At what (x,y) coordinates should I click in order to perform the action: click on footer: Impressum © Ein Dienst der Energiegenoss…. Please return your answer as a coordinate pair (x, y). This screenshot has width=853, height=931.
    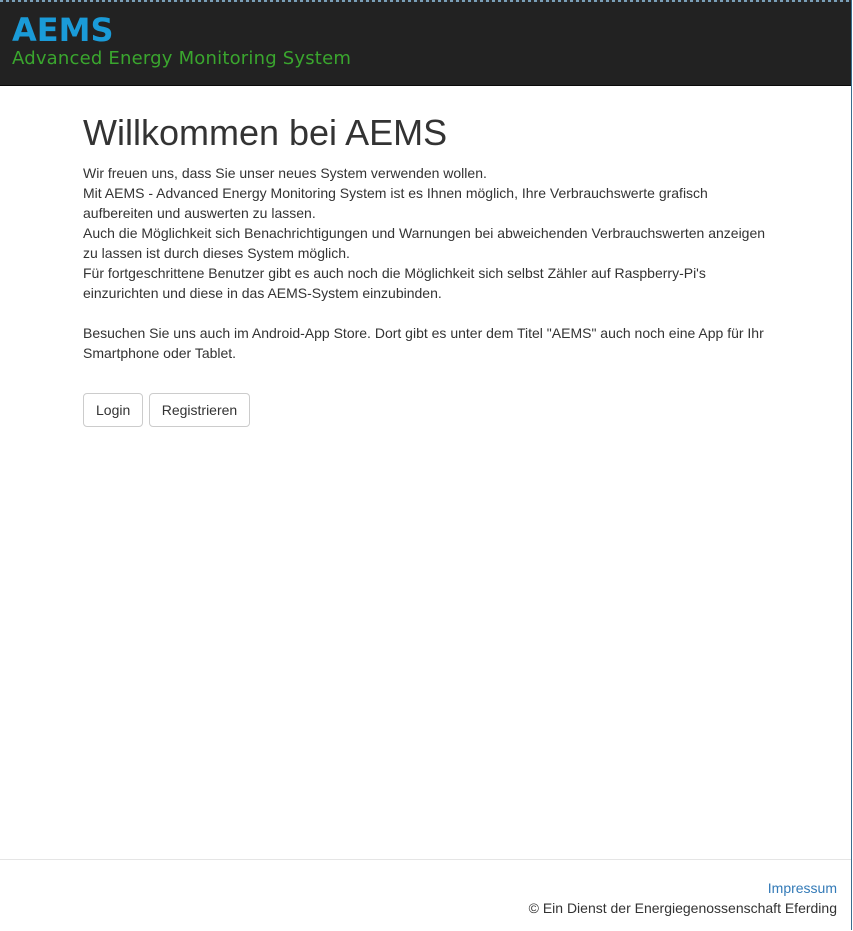
    Looking at the image, I should click on (425, 894).